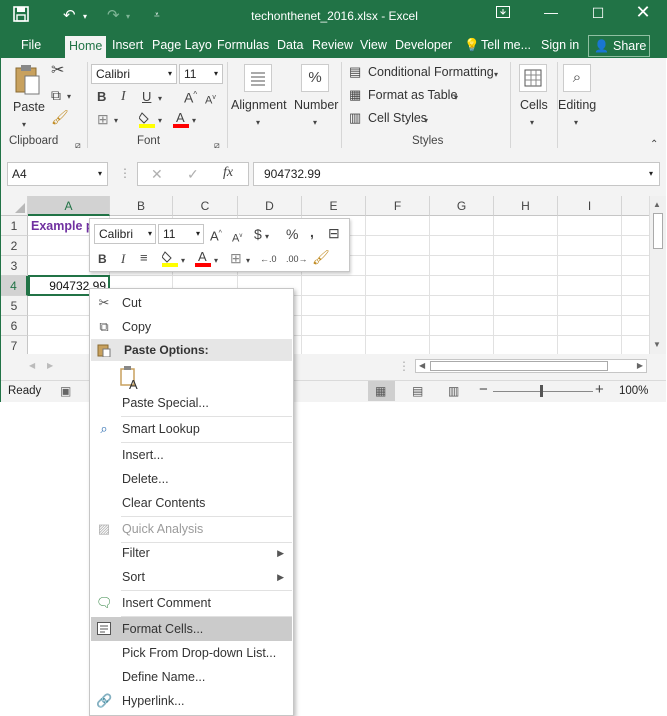 Image resolution: width=667 pixels, height=716 pixels. Describe the element at coordinates (315, 123) in the screenshot. I see `number-dropdown-icon: ▾` at that location.